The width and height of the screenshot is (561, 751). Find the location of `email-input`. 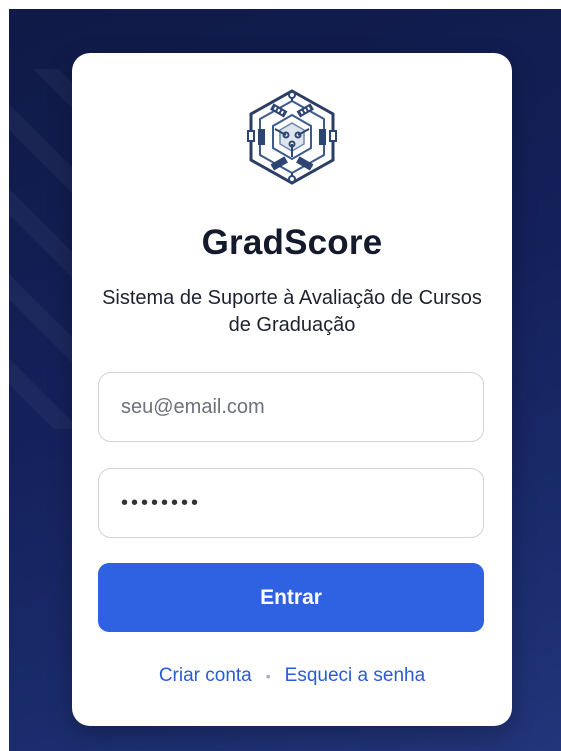

email-input is located at coordinates (291, 407).